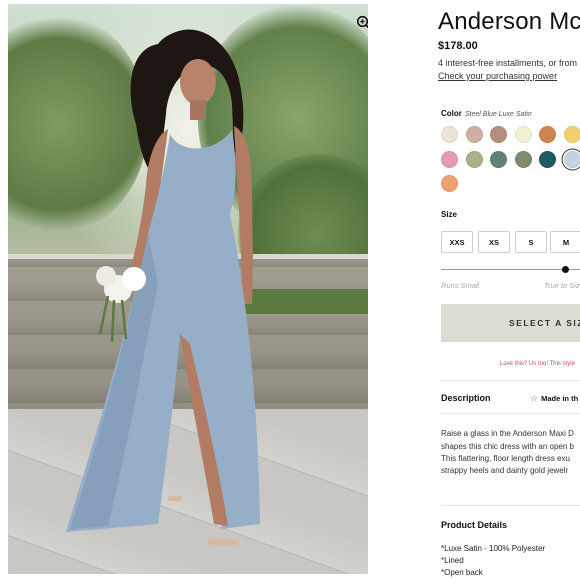 This screenshot has height=580, width=580. Describe the element at coordinates (466, 398) in the screenshot. I see `description-heading: Description` at that location.